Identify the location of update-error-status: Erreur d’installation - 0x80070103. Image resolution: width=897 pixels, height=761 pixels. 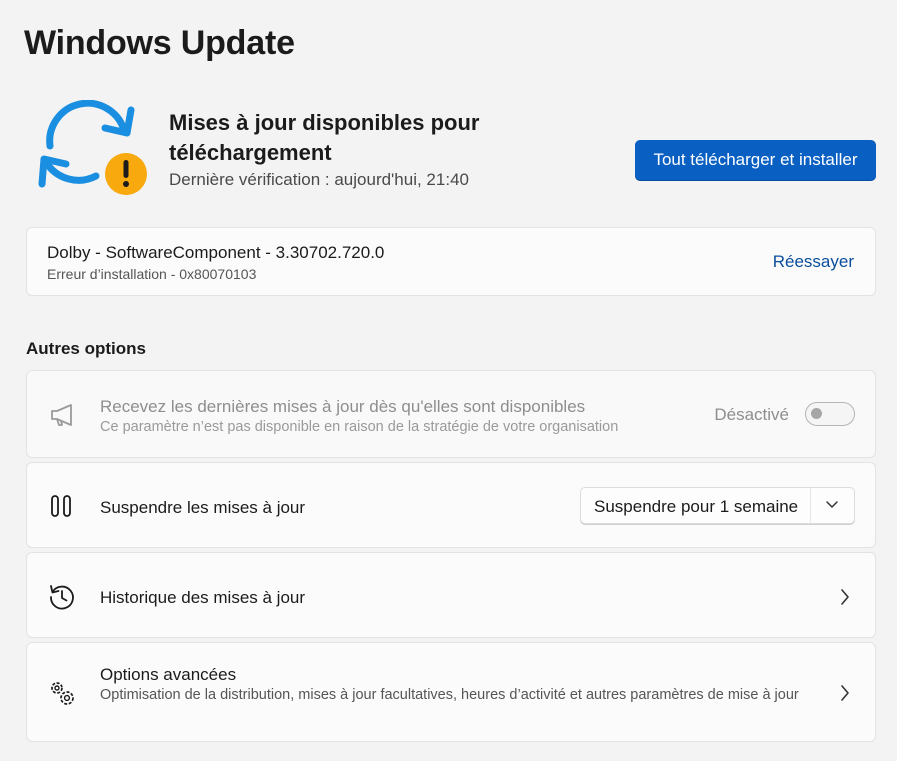
(152, 274).